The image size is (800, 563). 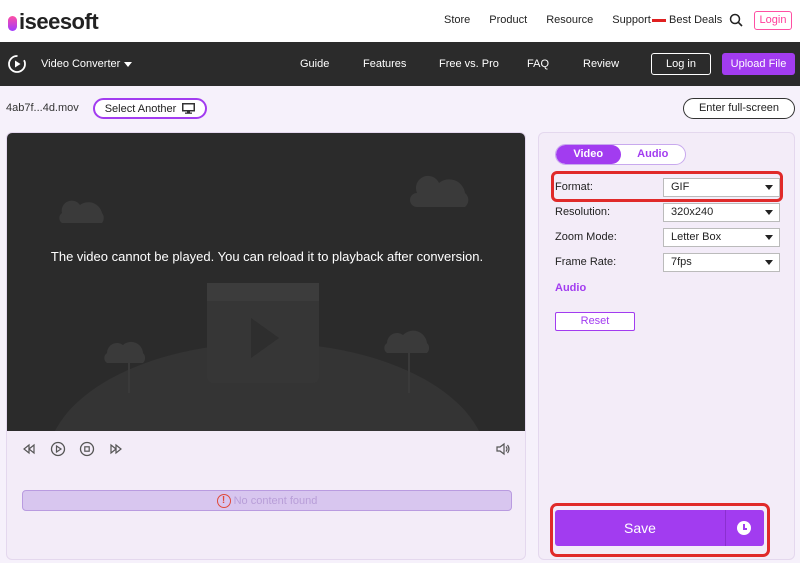 I want to click on zoom-mode-label: Zoom Mode:, so click(x=586, y=237).